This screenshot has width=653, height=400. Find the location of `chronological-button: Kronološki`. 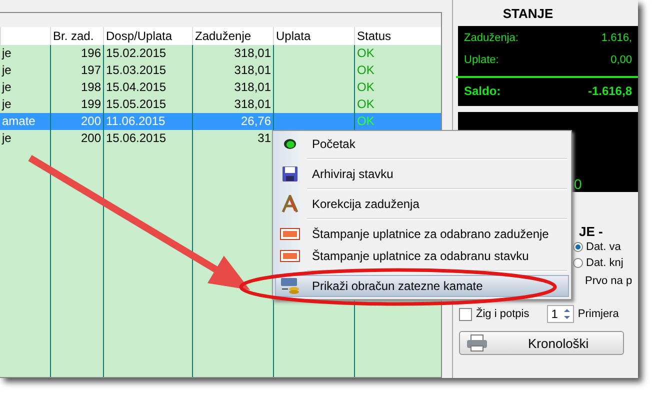

chronological-button: Kronološki is located at coordinates (541, 343).